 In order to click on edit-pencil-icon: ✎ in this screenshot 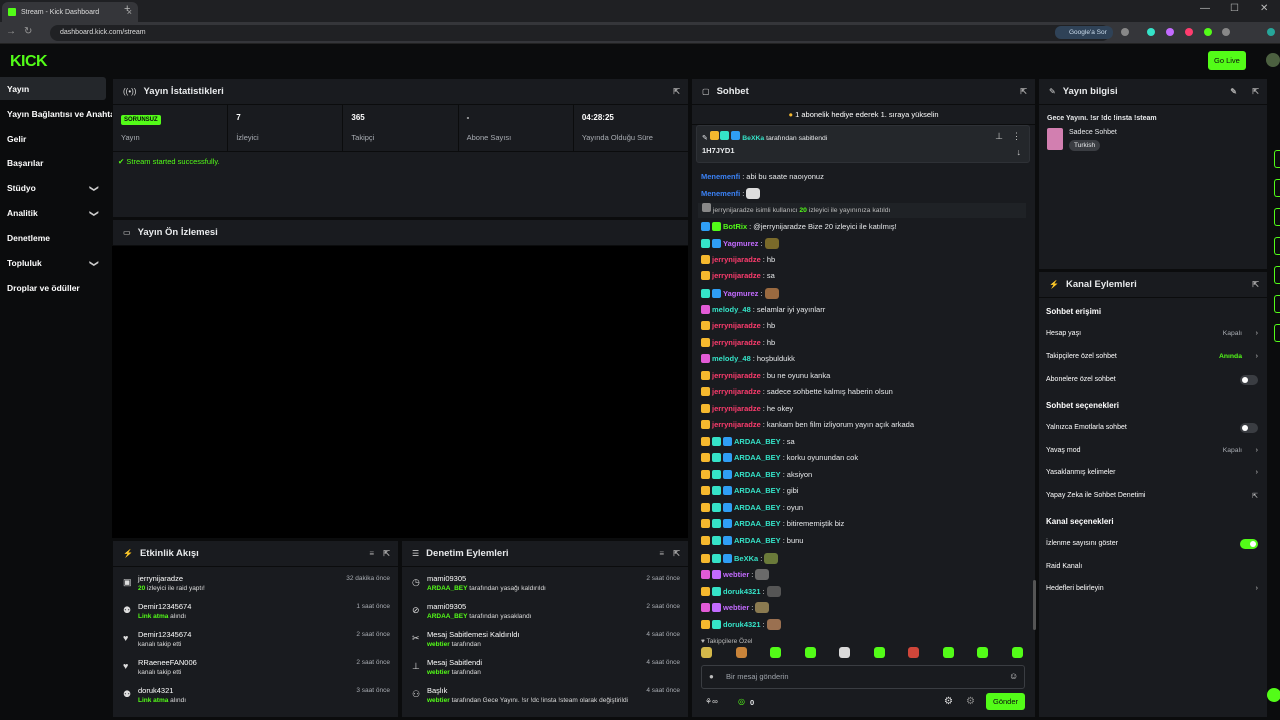, I will do `click(1233, 91)`.